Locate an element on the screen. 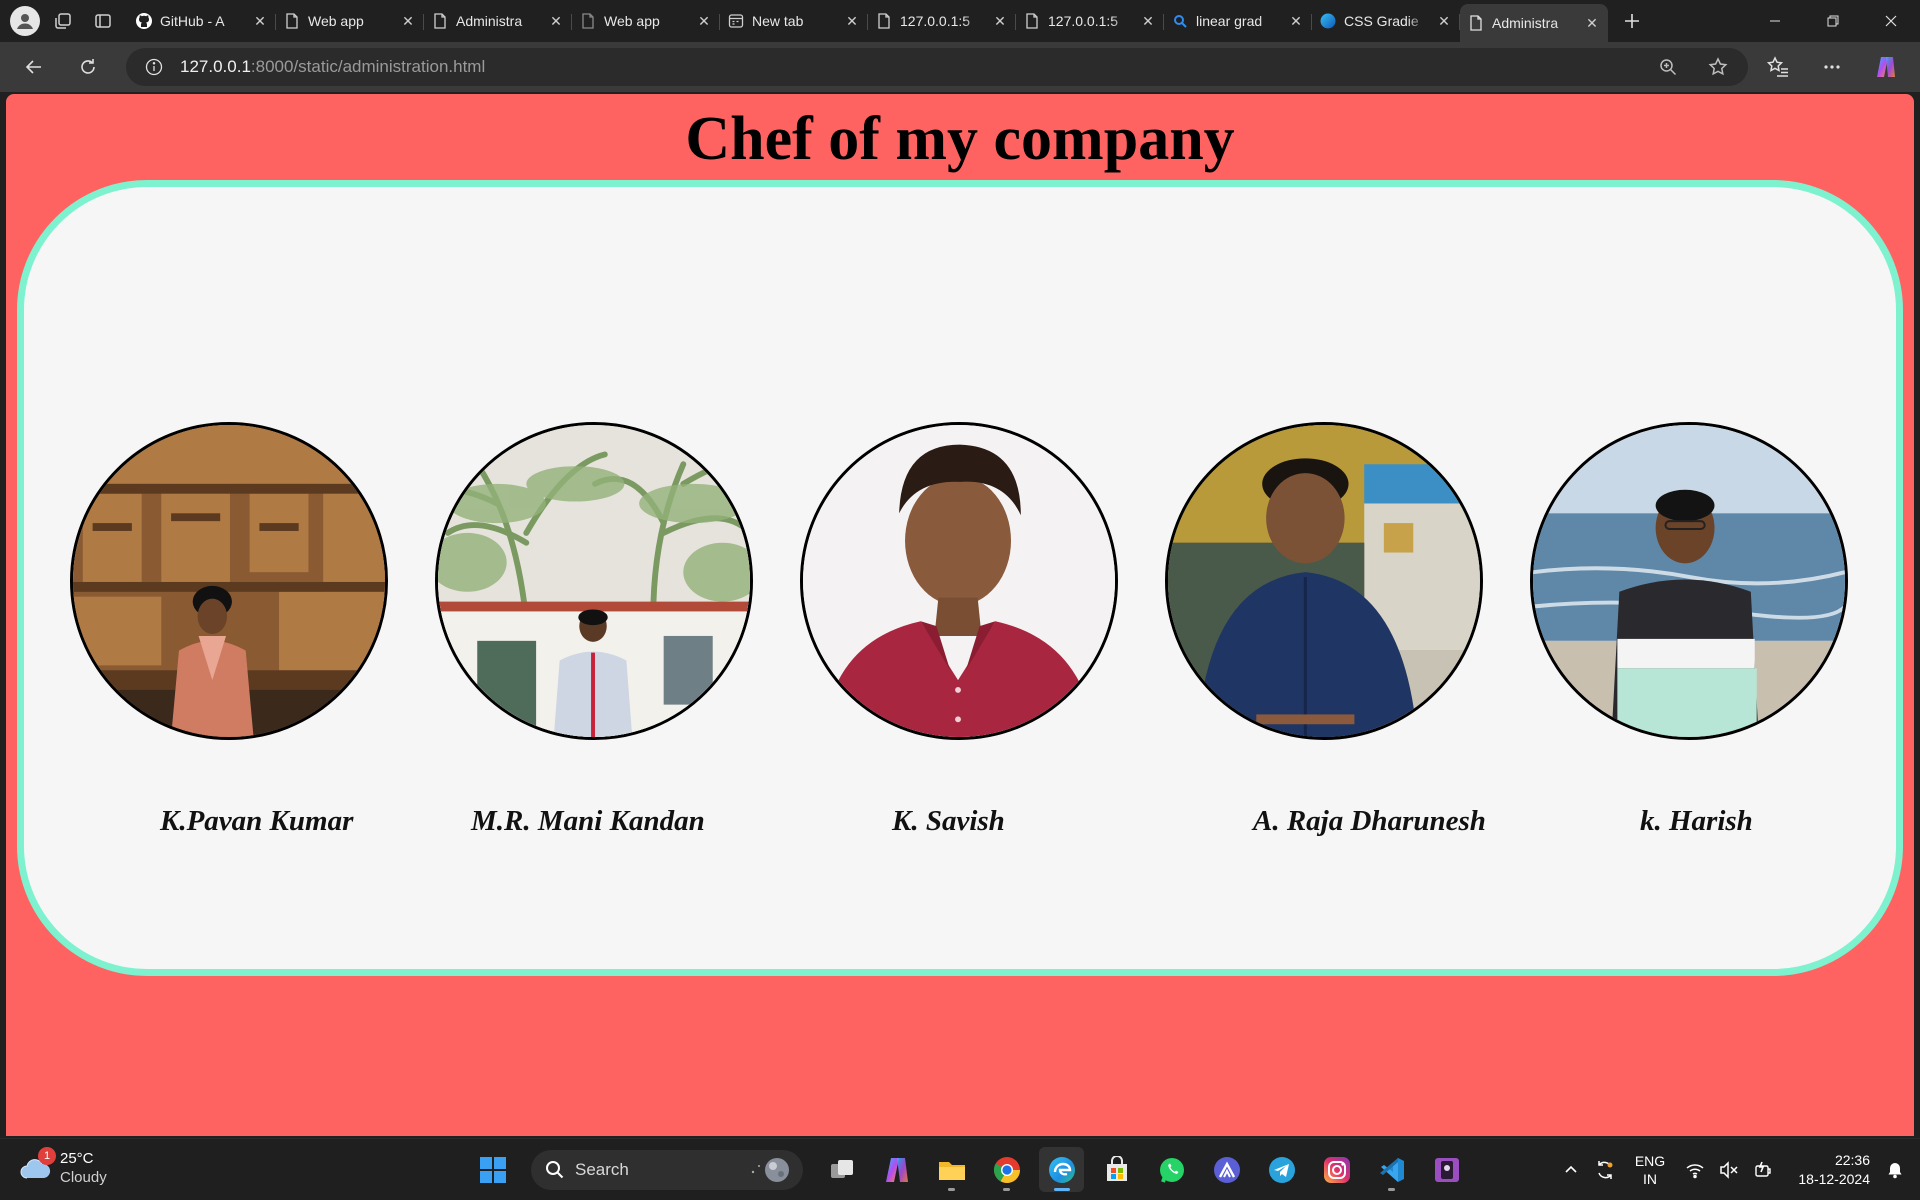  favorite-button is located at coordinates (1718, 67).